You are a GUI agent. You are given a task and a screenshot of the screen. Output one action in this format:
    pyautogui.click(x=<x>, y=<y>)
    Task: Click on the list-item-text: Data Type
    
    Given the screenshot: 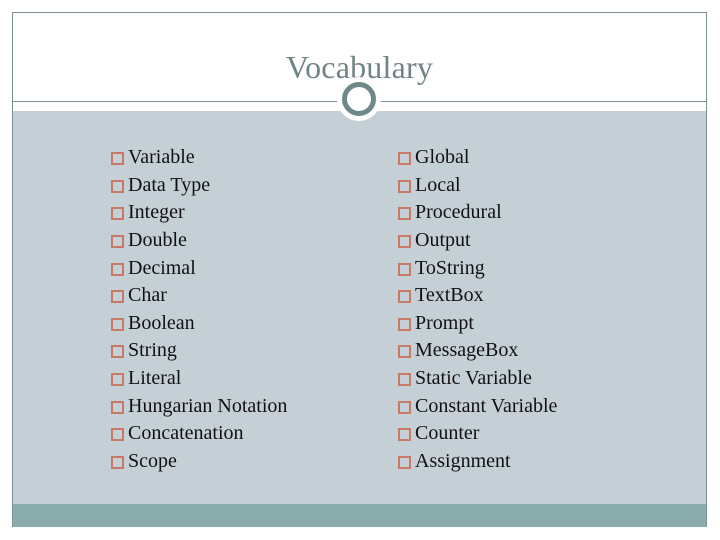 What is the action you would take?
    pyautogui.click(x=169, y=184)
    